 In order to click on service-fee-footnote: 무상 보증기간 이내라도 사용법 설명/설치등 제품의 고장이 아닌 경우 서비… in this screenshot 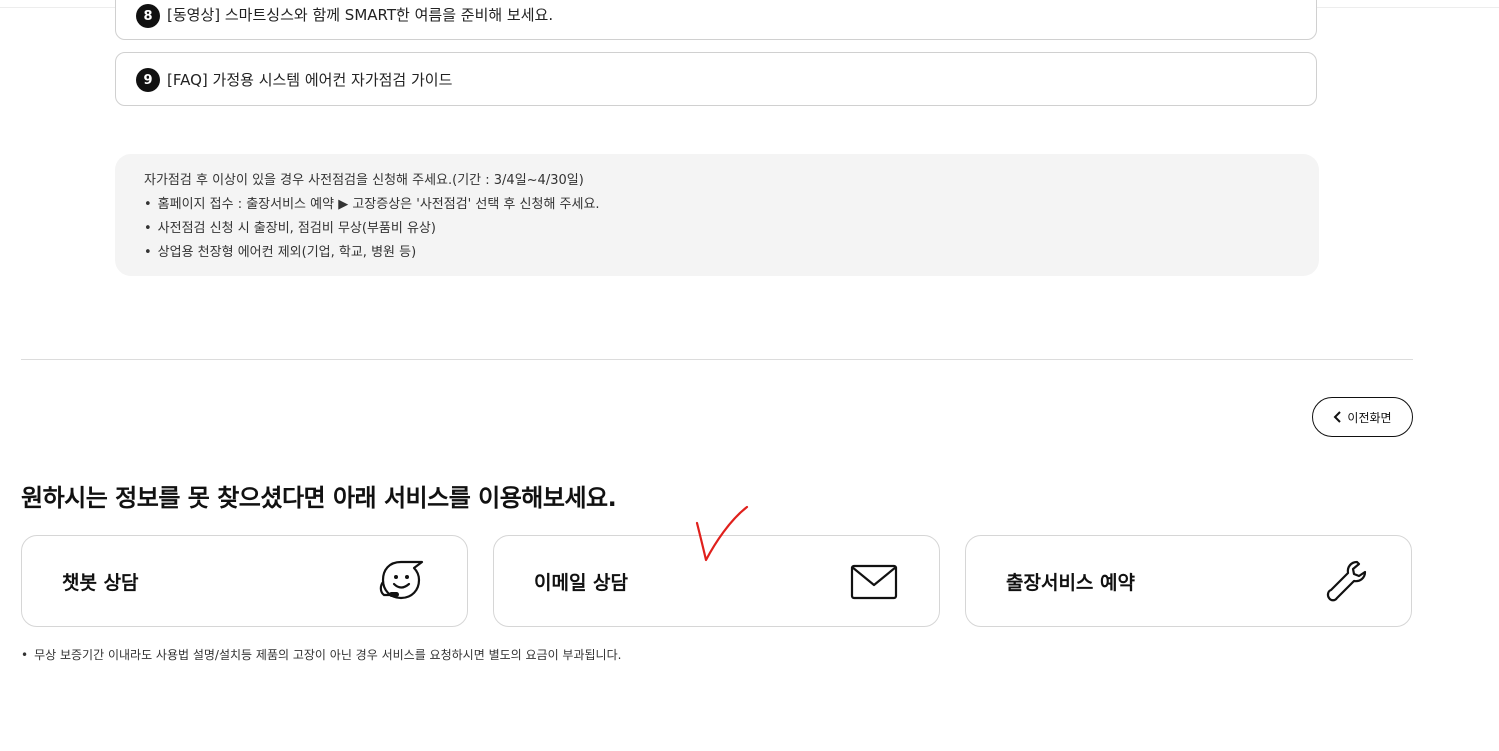, I will do `click(321, 654)`.